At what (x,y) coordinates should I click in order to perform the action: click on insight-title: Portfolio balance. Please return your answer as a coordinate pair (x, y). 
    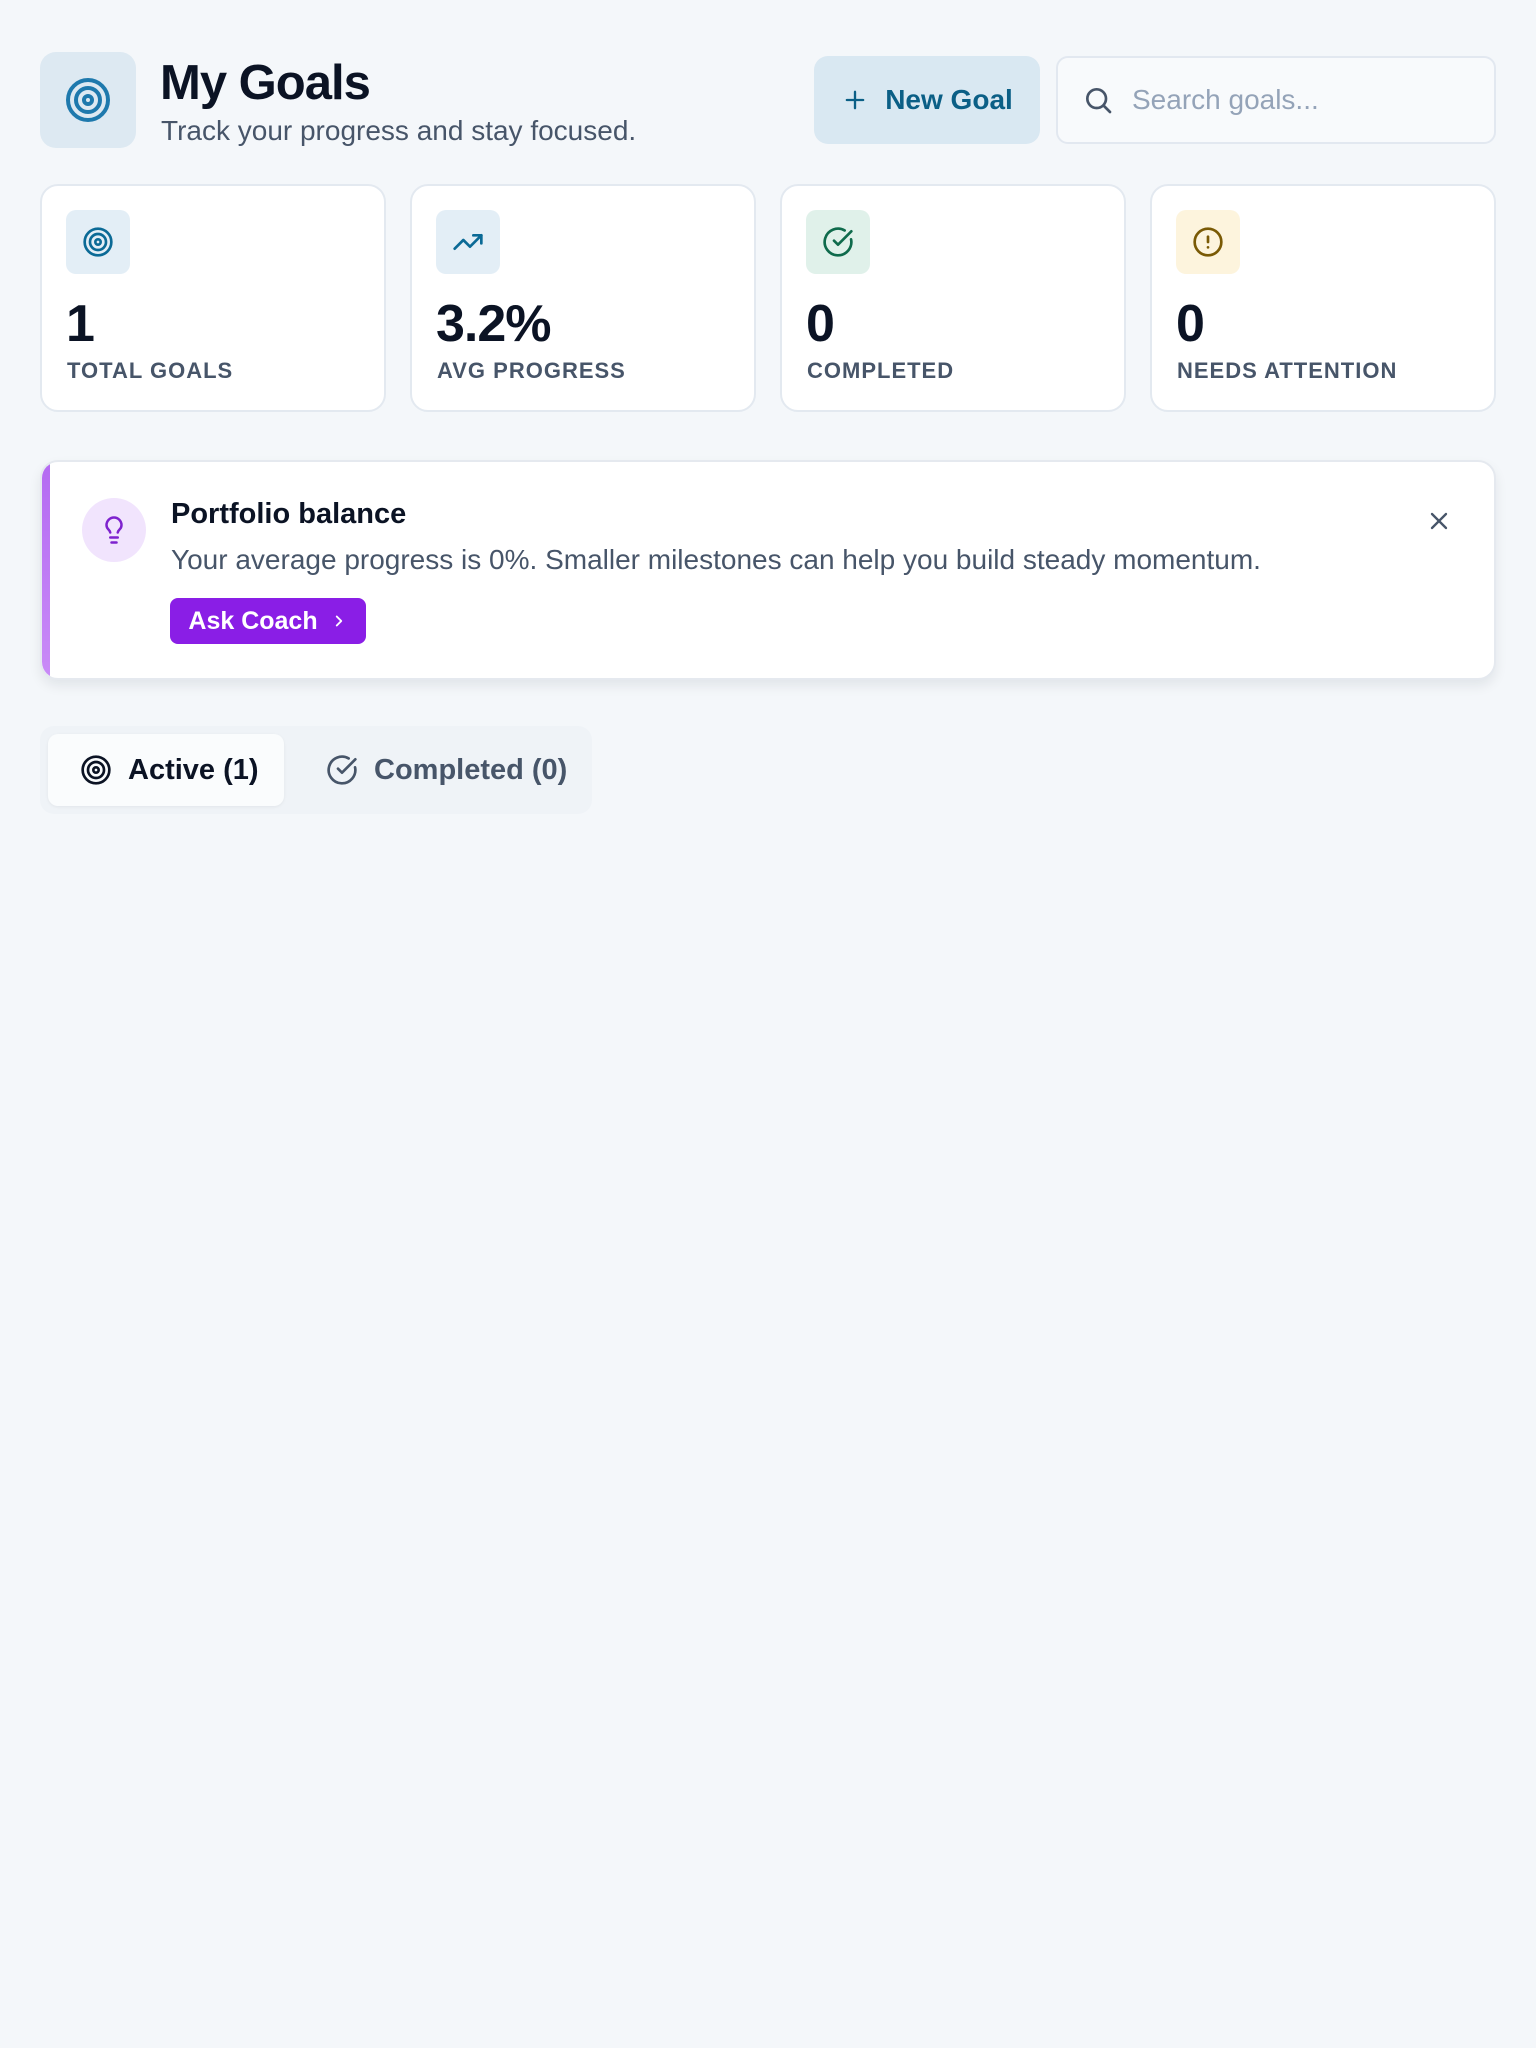
    Looking at the image, I should click on (289, 514).